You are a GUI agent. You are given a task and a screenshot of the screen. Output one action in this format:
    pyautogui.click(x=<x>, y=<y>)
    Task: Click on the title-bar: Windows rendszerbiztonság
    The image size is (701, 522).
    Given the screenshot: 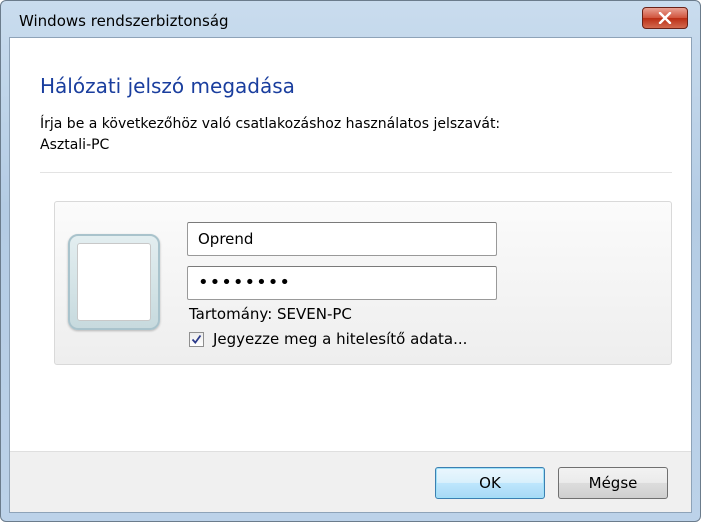 What is the action you would take?
    pyautogui.click(x=350, y=19)
    